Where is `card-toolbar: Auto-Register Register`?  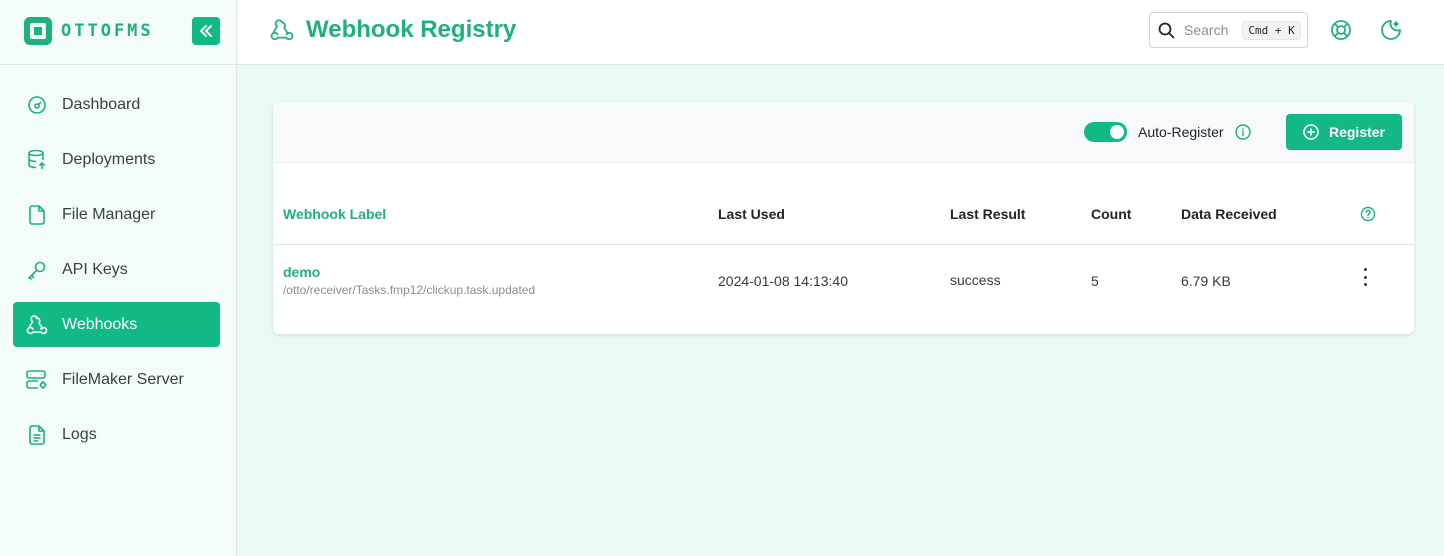
card-toolbar: Auto-Register Register is located at coordinates (843, 132).